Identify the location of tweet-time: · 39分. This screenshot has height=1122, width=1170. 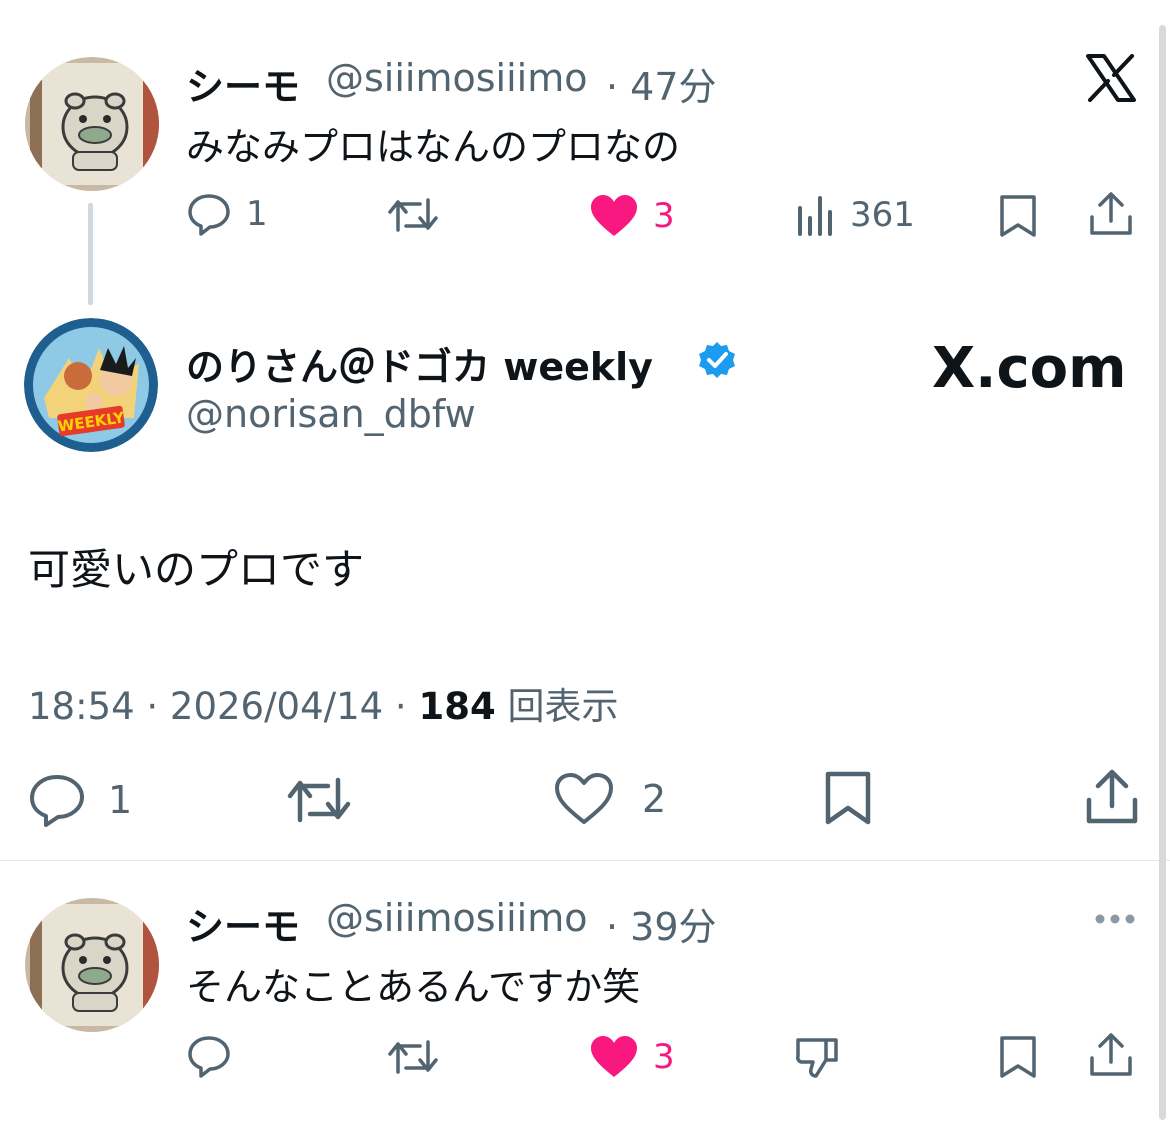
(661, 923).